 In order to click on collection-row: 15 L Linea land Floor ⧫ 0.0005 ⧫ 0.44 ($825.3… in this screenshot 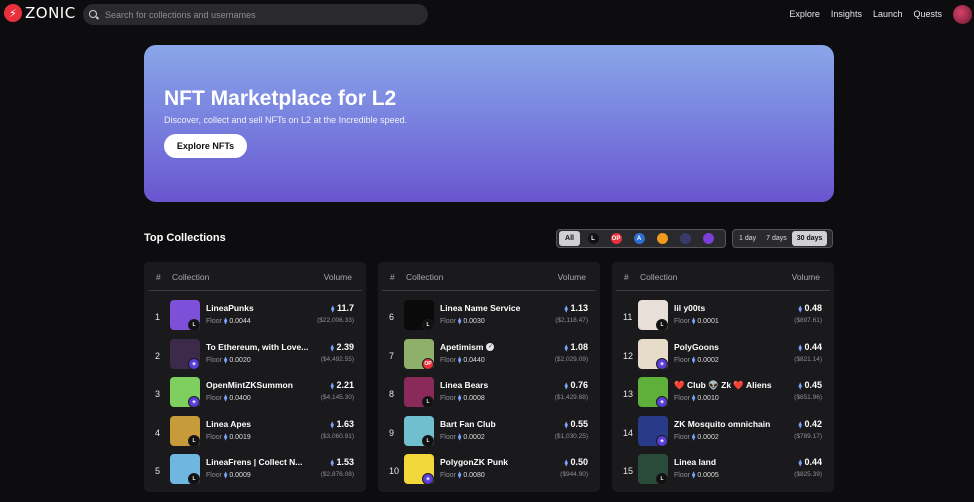, I will do `click(723, 473)`.